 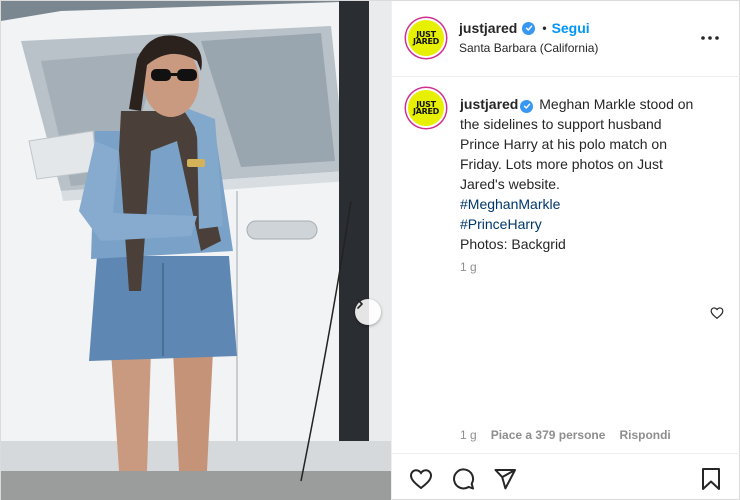 What do you see at coordinates (368, 312) in the screenshot?
I see `next-photo-button` at bounding box center [368, 312].